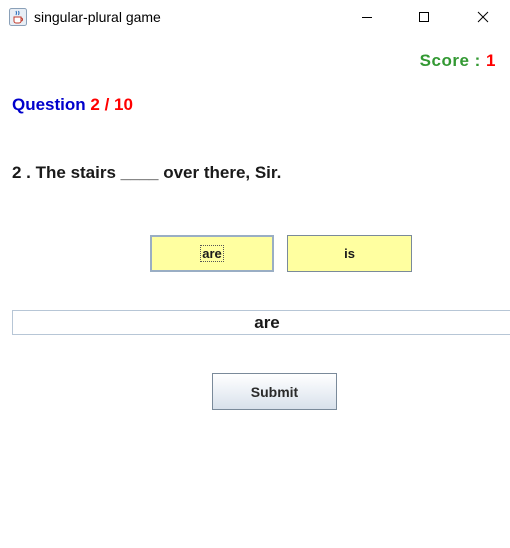  I want to click on maximize-icon, so click(424, 17).